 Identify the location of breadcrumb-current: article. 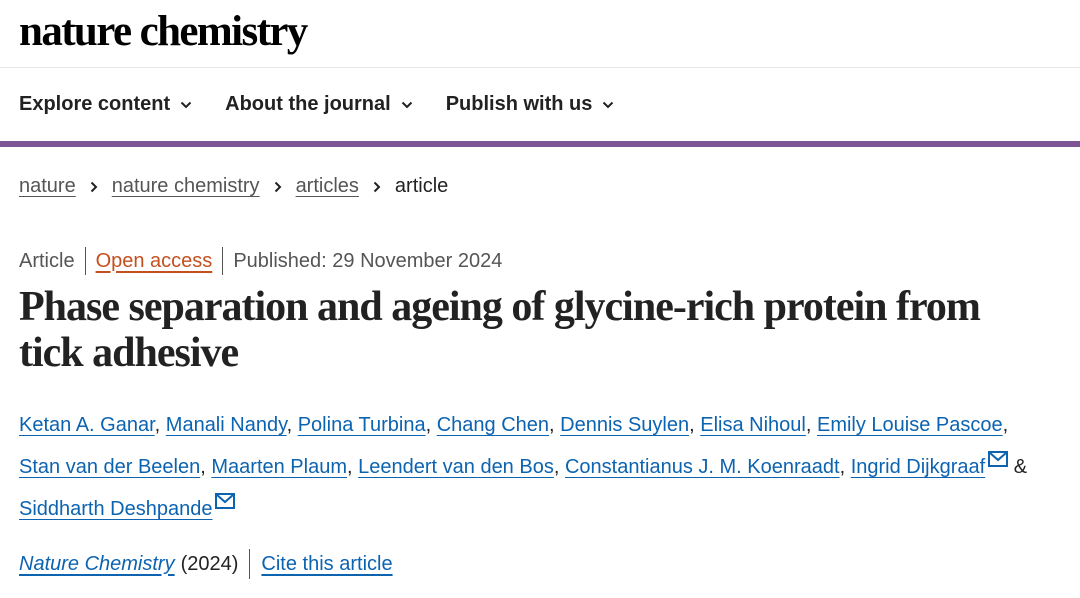
(421, 186).